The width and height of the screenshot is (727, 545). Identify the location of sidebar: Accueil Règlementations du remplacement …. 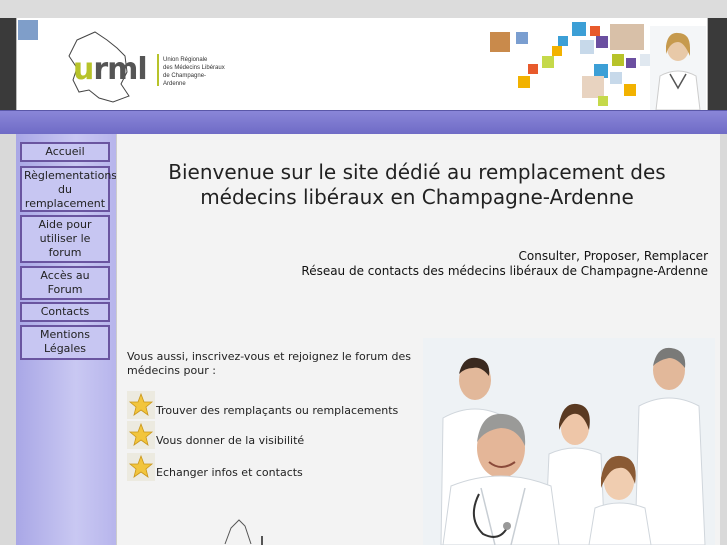
(66, 339).